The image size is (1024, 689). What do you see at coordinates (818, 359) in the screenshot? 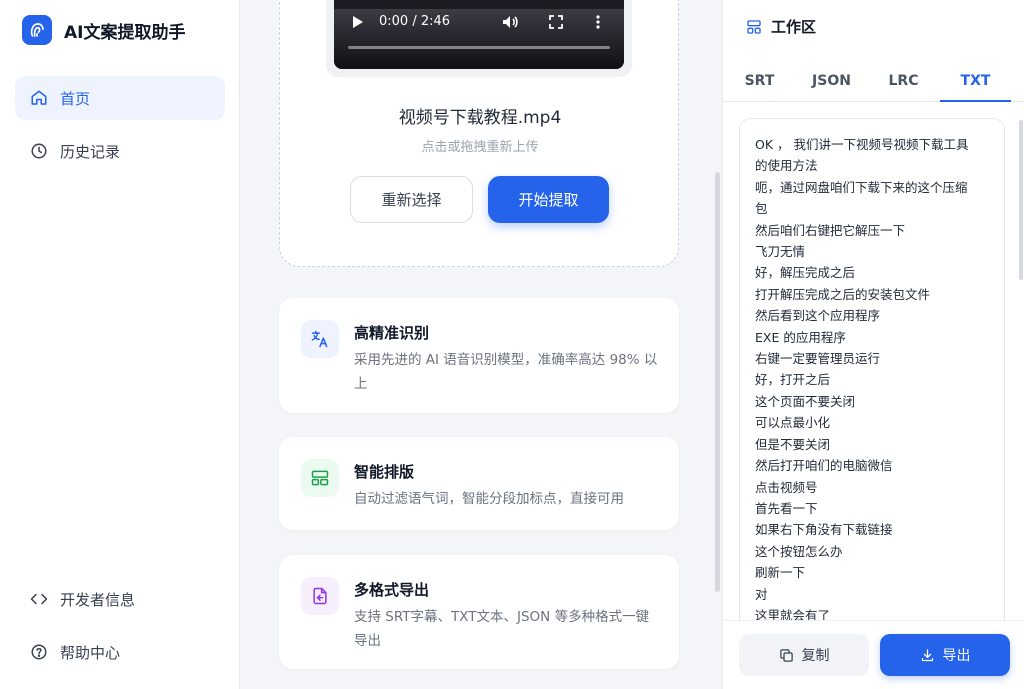
I see `transcript-line: 右键一定要管理员运行` at bounding box center [818, 359].